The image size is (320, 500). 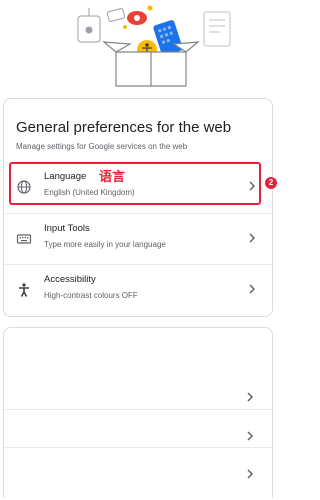 What do you see at coordinates (105, 244) in the screenshot?
I see `input-tools-desc: Type more easily in your language` at bounding box center [105, 244].